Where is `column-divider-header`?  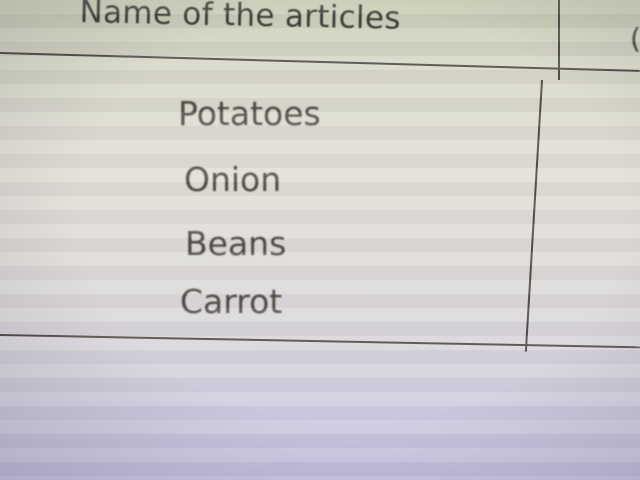 column-divider-header is located at coordinates (559, 40).